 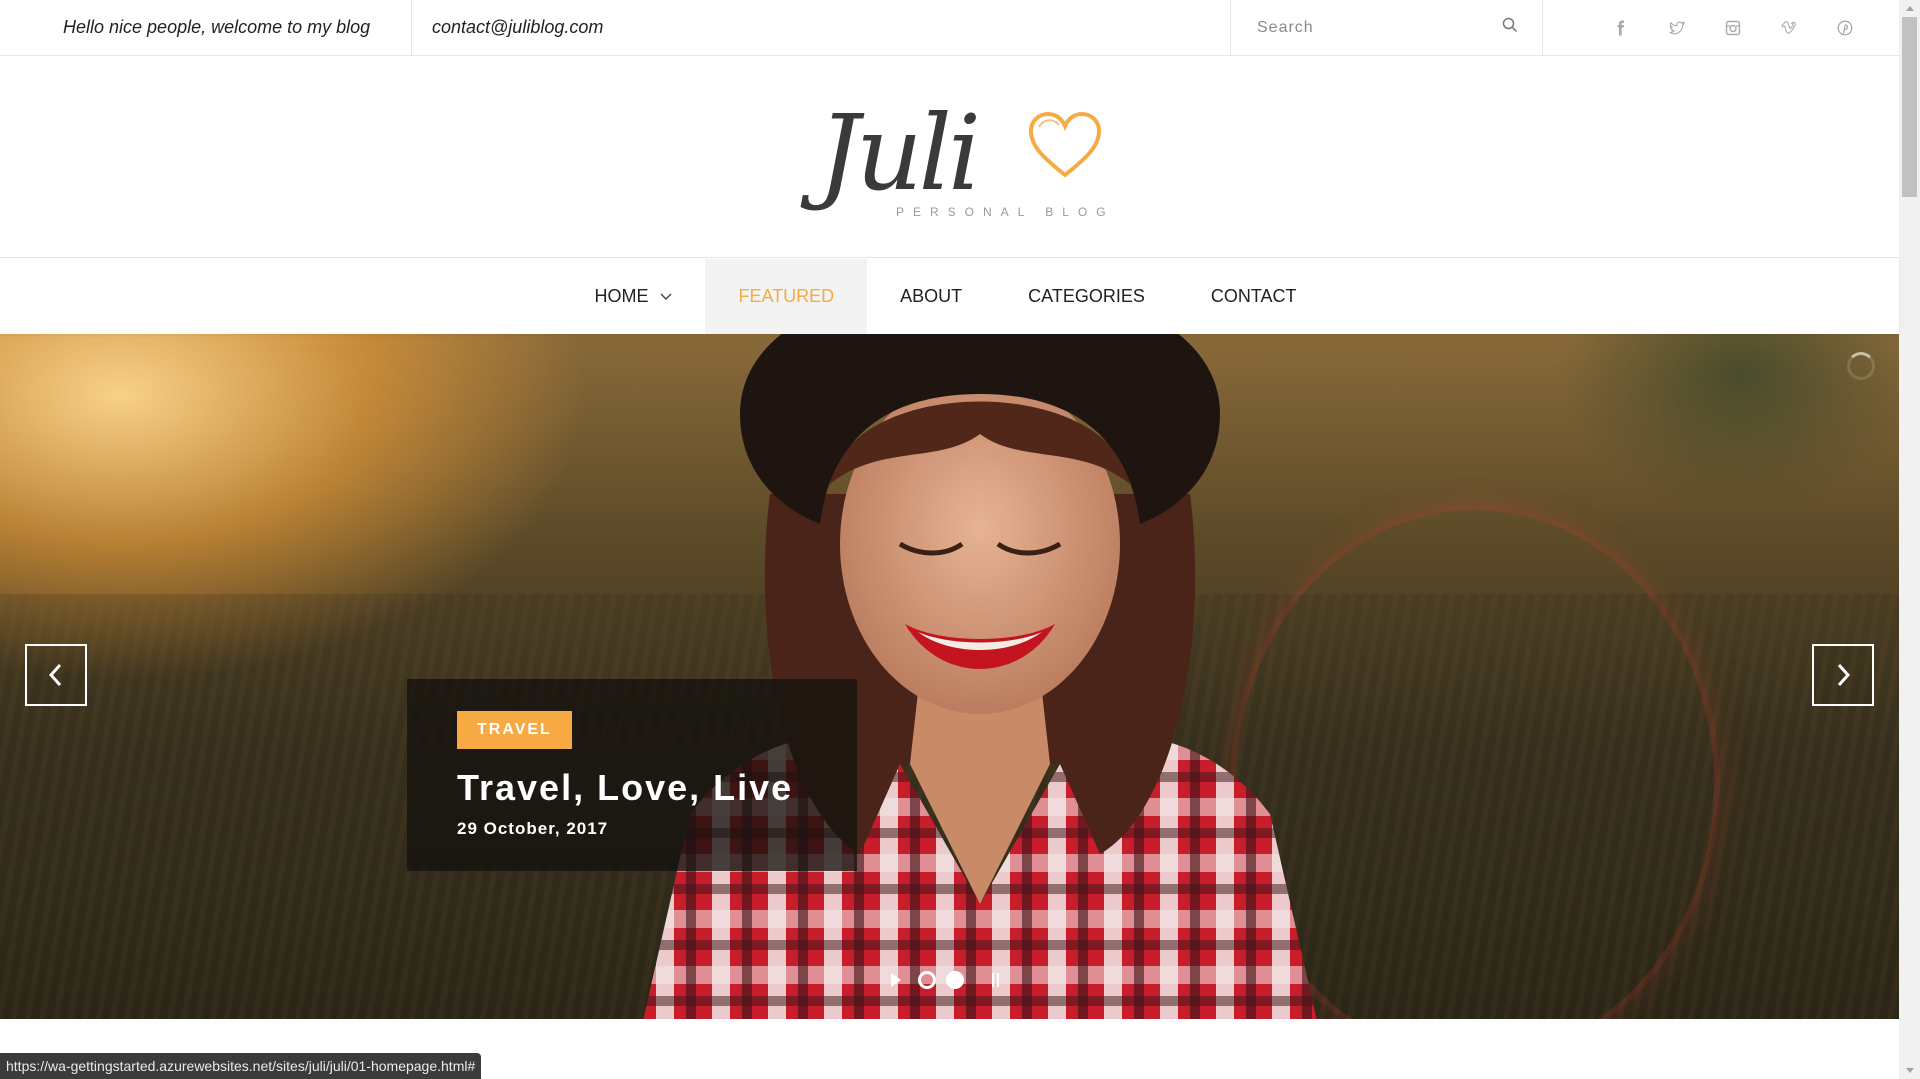 I want to click on category-badge: TRAVEL, so click(x=514, y=730).